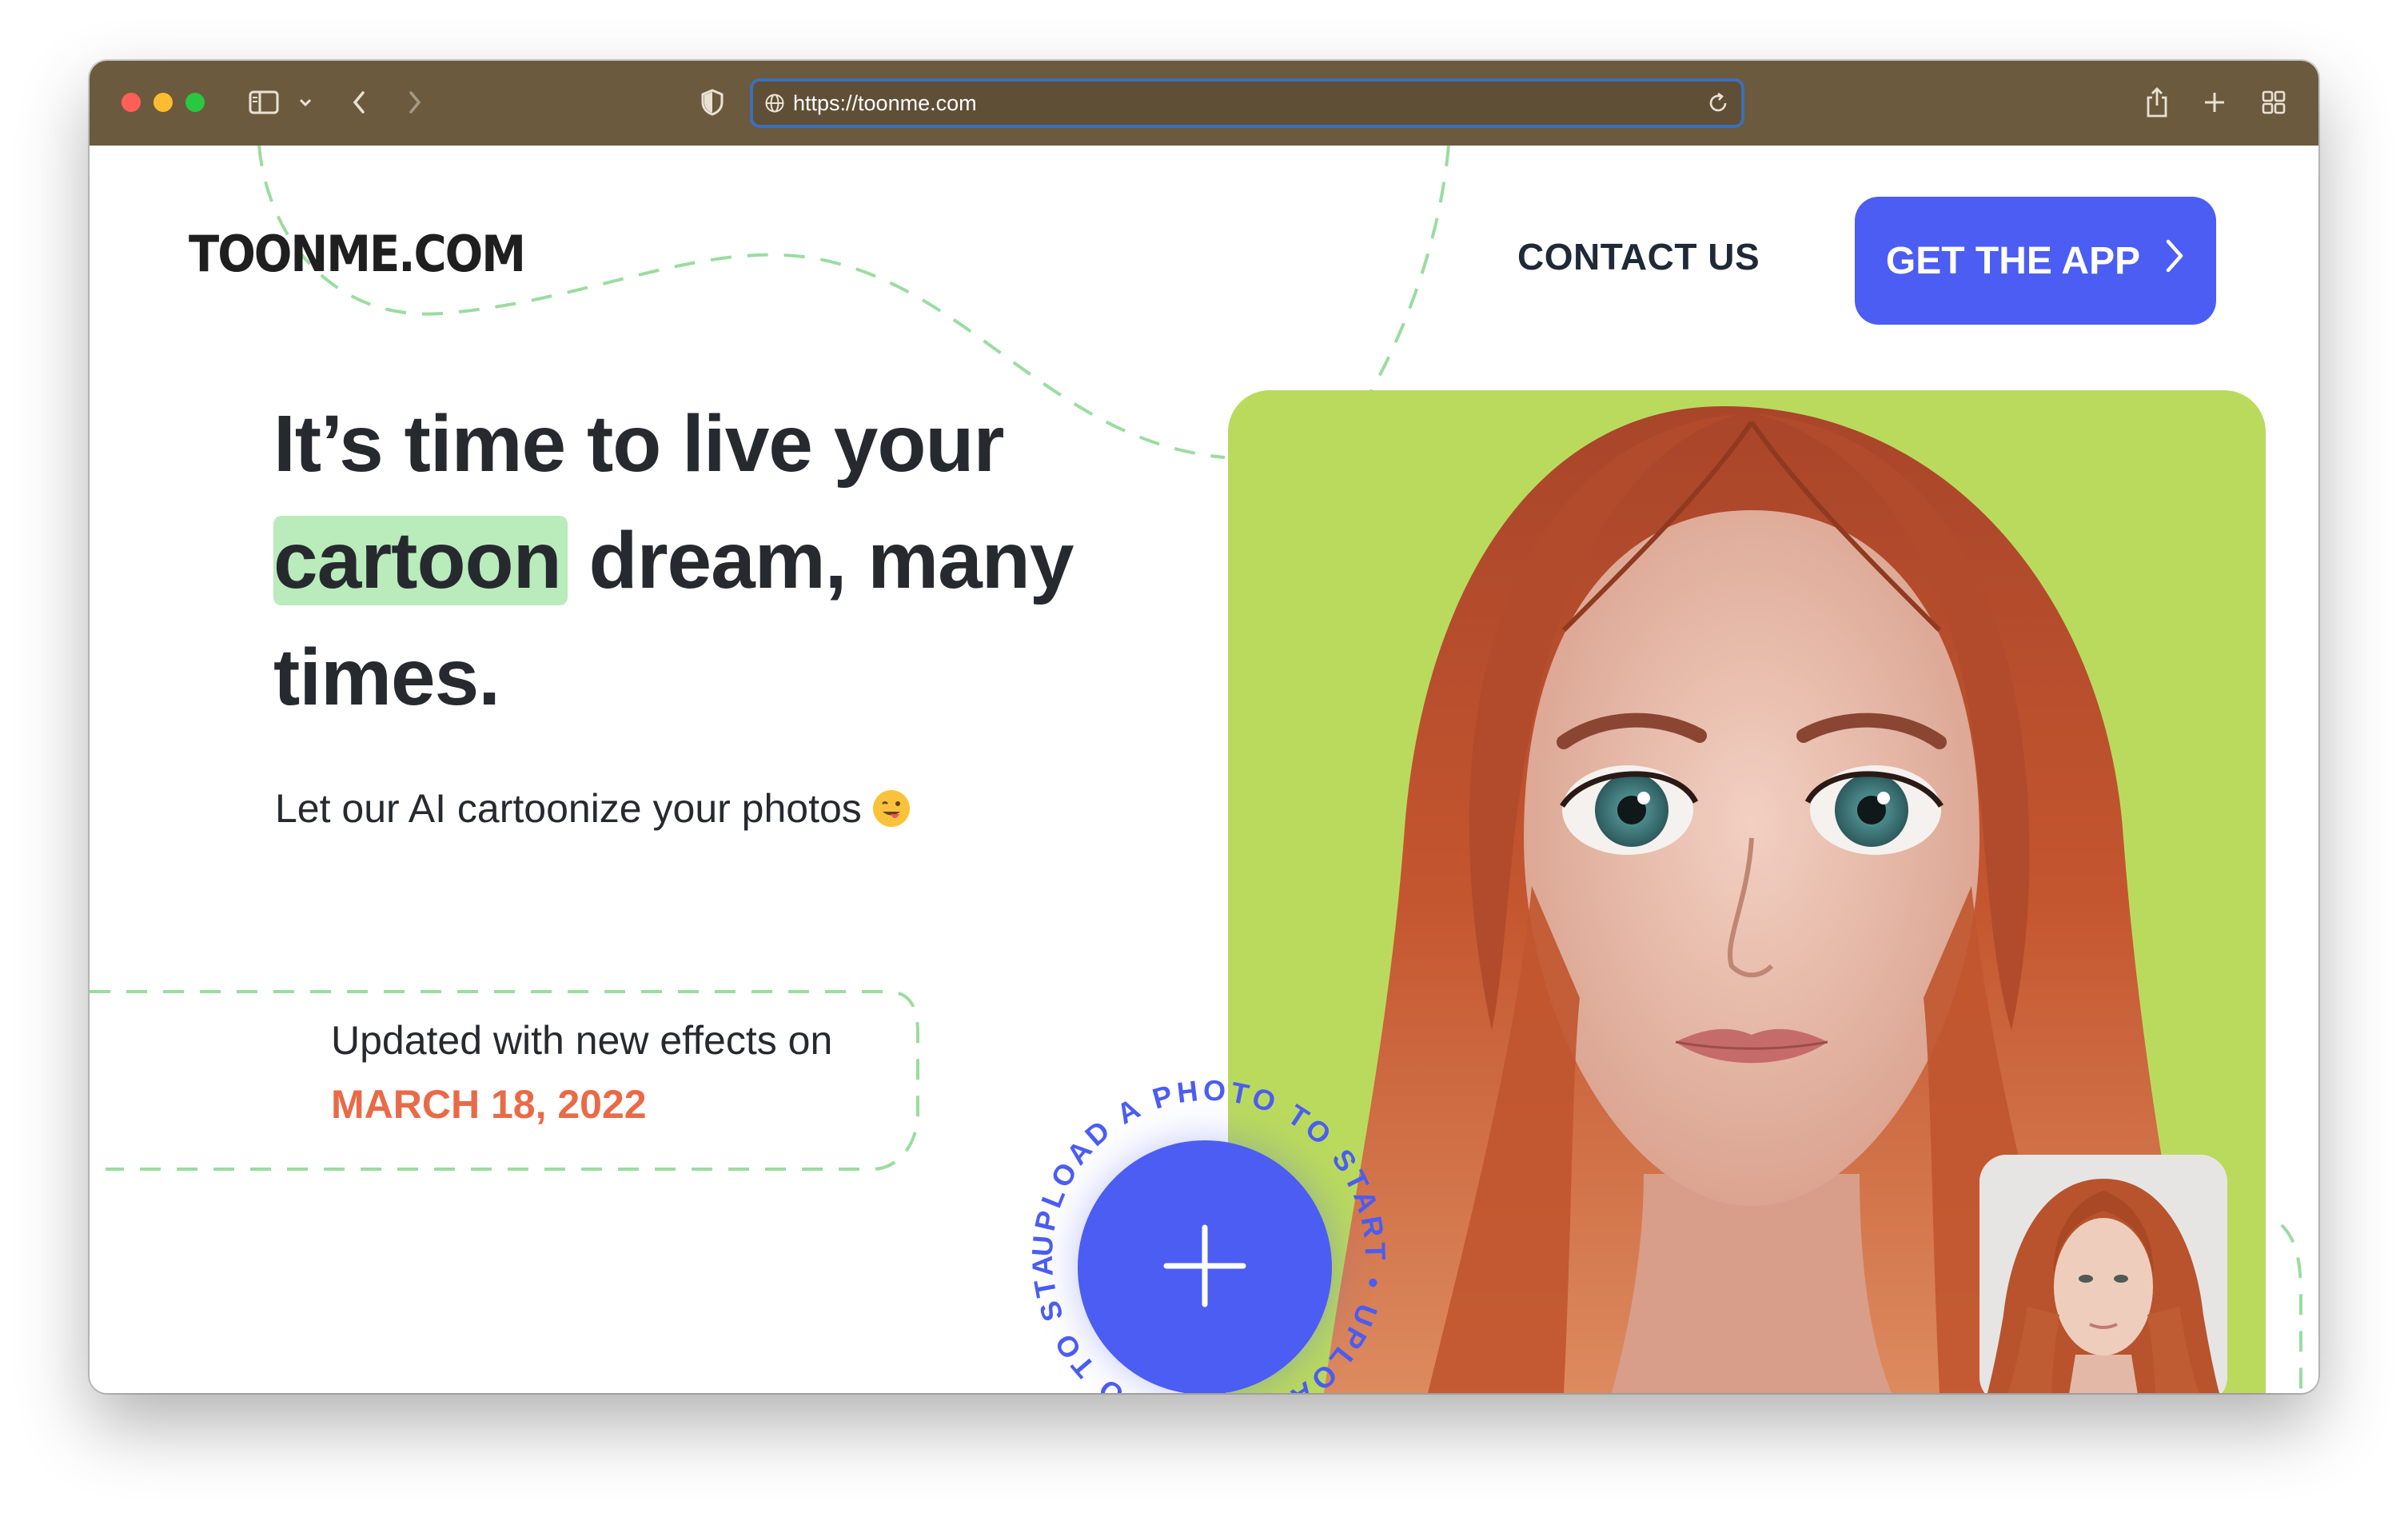 This screenshot has width=2408, height=1513. What do you see at coordinates (2013, 260) in the screenshot?
I see `get-the-app-label: GET THE APP` at bounding box center [2013, 260].